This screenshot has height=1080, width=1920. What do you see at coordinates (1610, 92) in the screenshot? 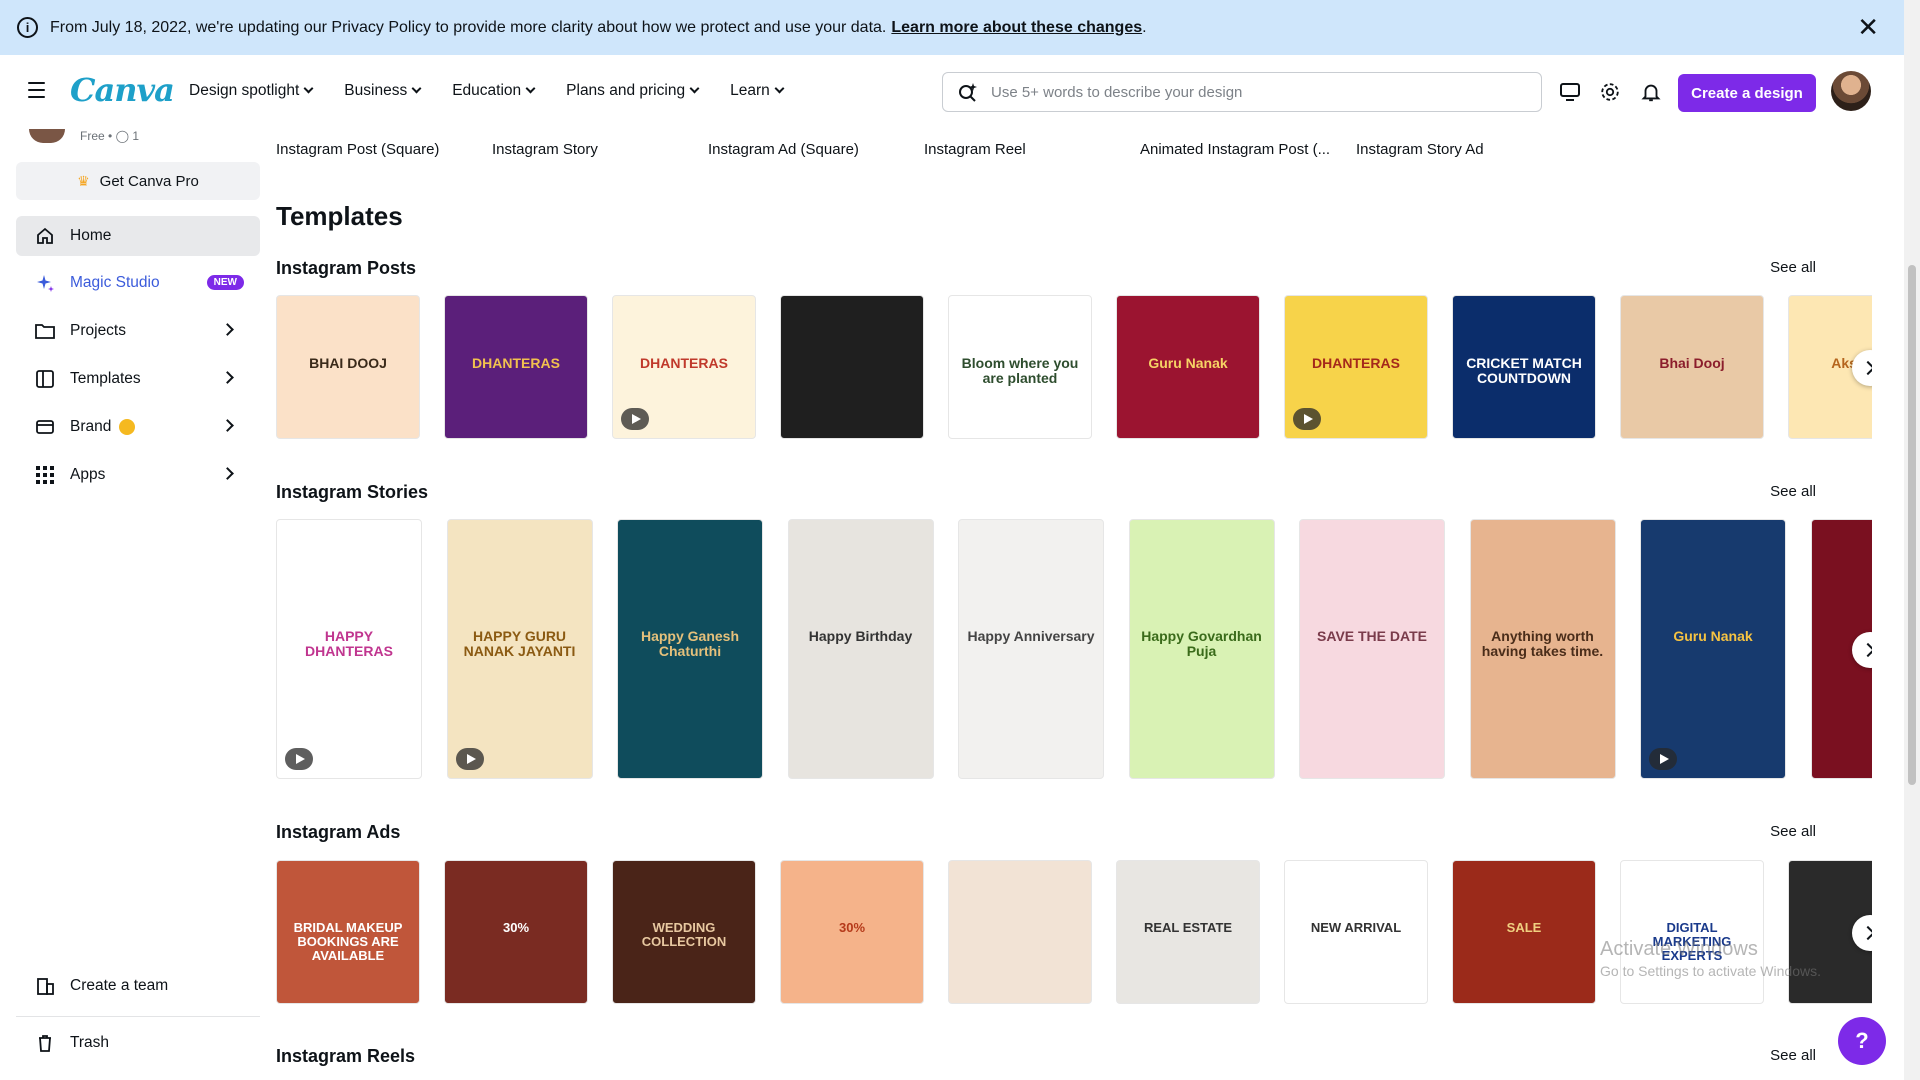
I see `gear-icon` at bounding box center [1610, 92].